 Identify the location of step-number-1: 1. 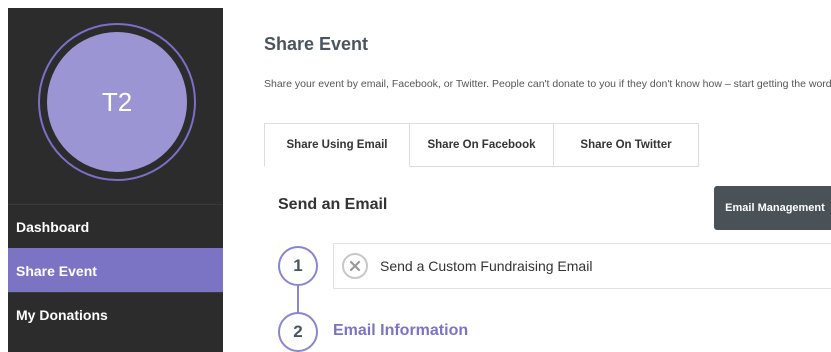
(298, 266).